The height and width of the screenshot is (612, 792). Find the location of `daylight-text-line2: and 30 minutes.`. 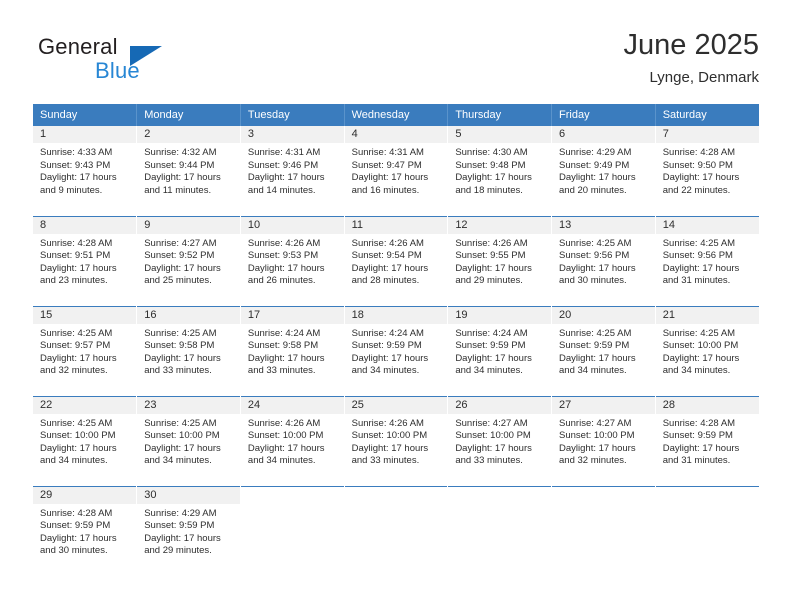

daylight-text-line2: and 30 minutes. is located at coordinates (74, 551).